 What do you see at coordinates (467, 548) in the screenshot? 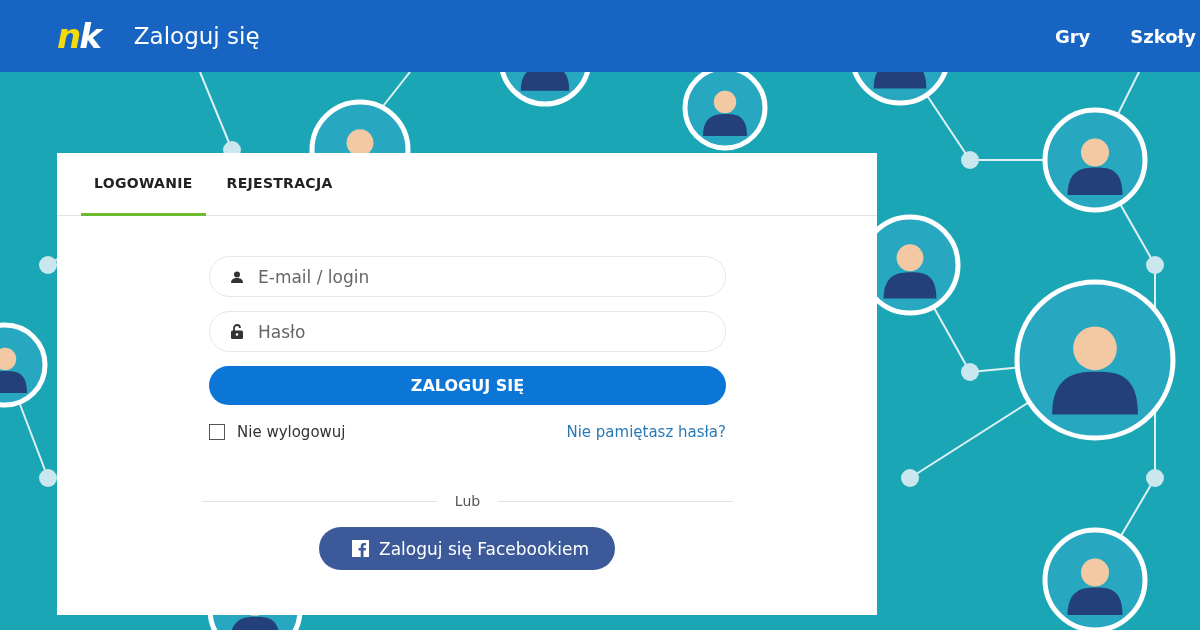
I see `facebook-login-button: Zaloguj się Facebookiem` at bounding box center [467, 548].